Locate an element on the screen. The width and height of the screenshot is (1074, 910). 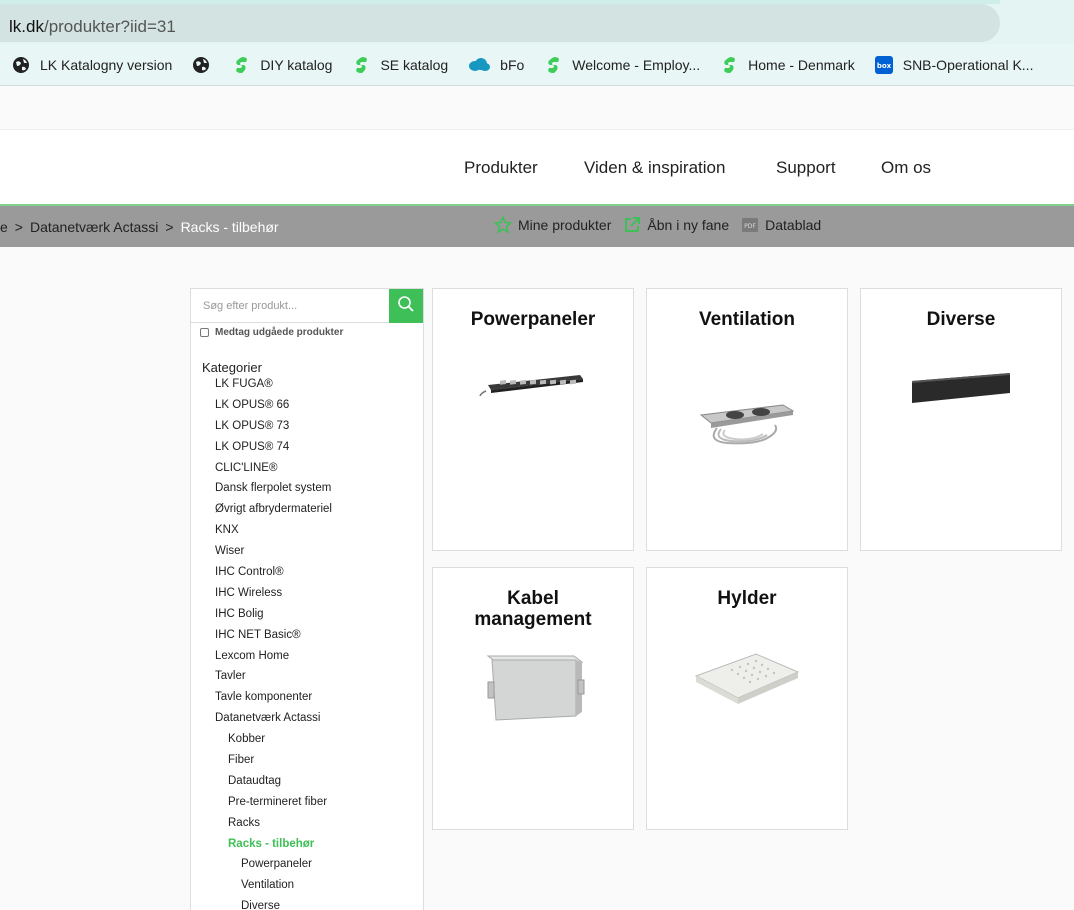
category-card-diverse: Diverse is located at coordinates (961, 419).